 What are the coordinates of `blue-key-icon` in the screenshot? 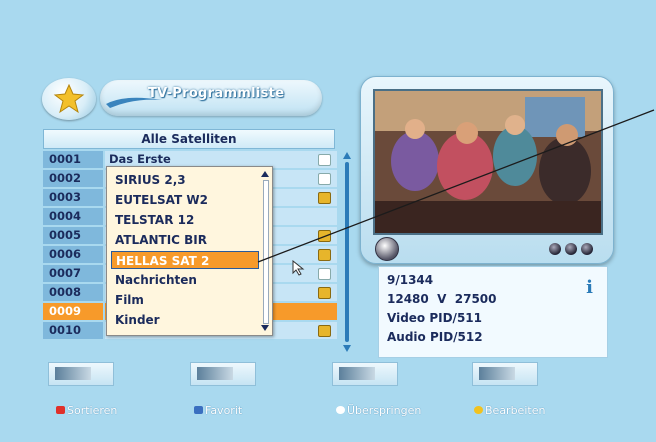 It's located at (198, 410).